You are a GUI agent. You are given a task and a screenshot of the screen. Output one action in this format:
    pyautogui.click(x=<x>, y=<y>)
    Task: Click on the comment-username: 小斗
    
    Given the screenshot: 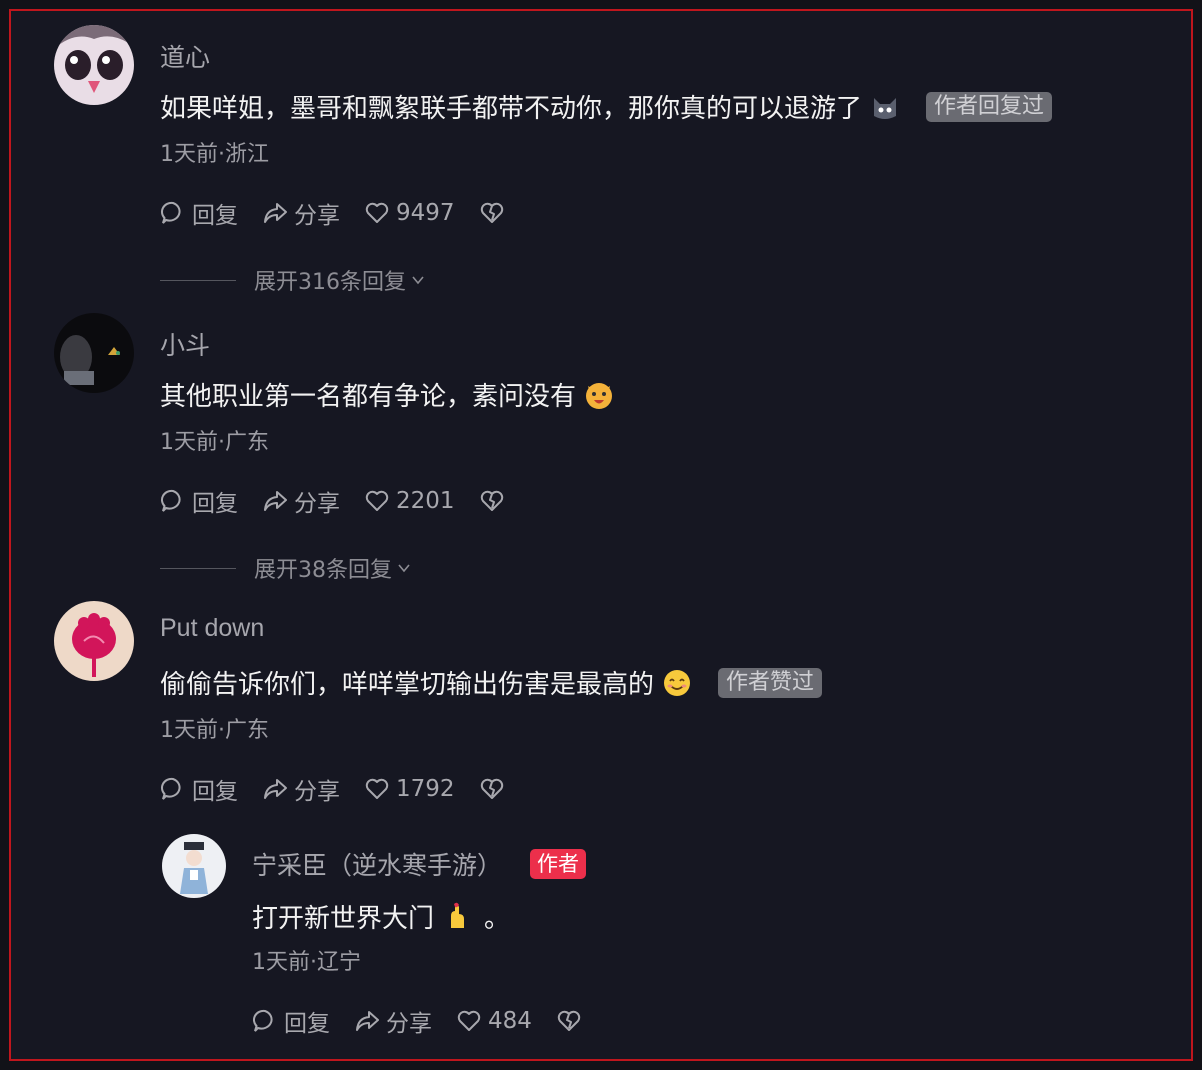 What is the action you would take?
    pyautogui.click(x=185, y=344)
    